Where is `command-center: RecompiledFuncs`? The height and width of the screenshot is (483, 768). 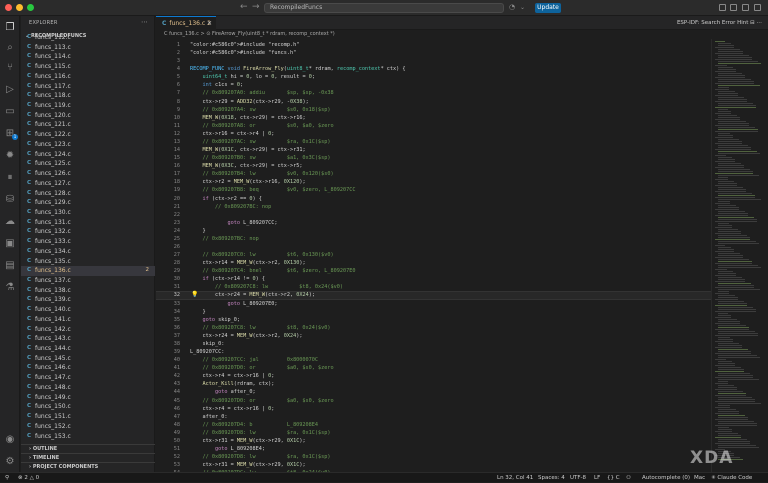
command-center: RecompiledFuncs is located at coordinates (384, 8).